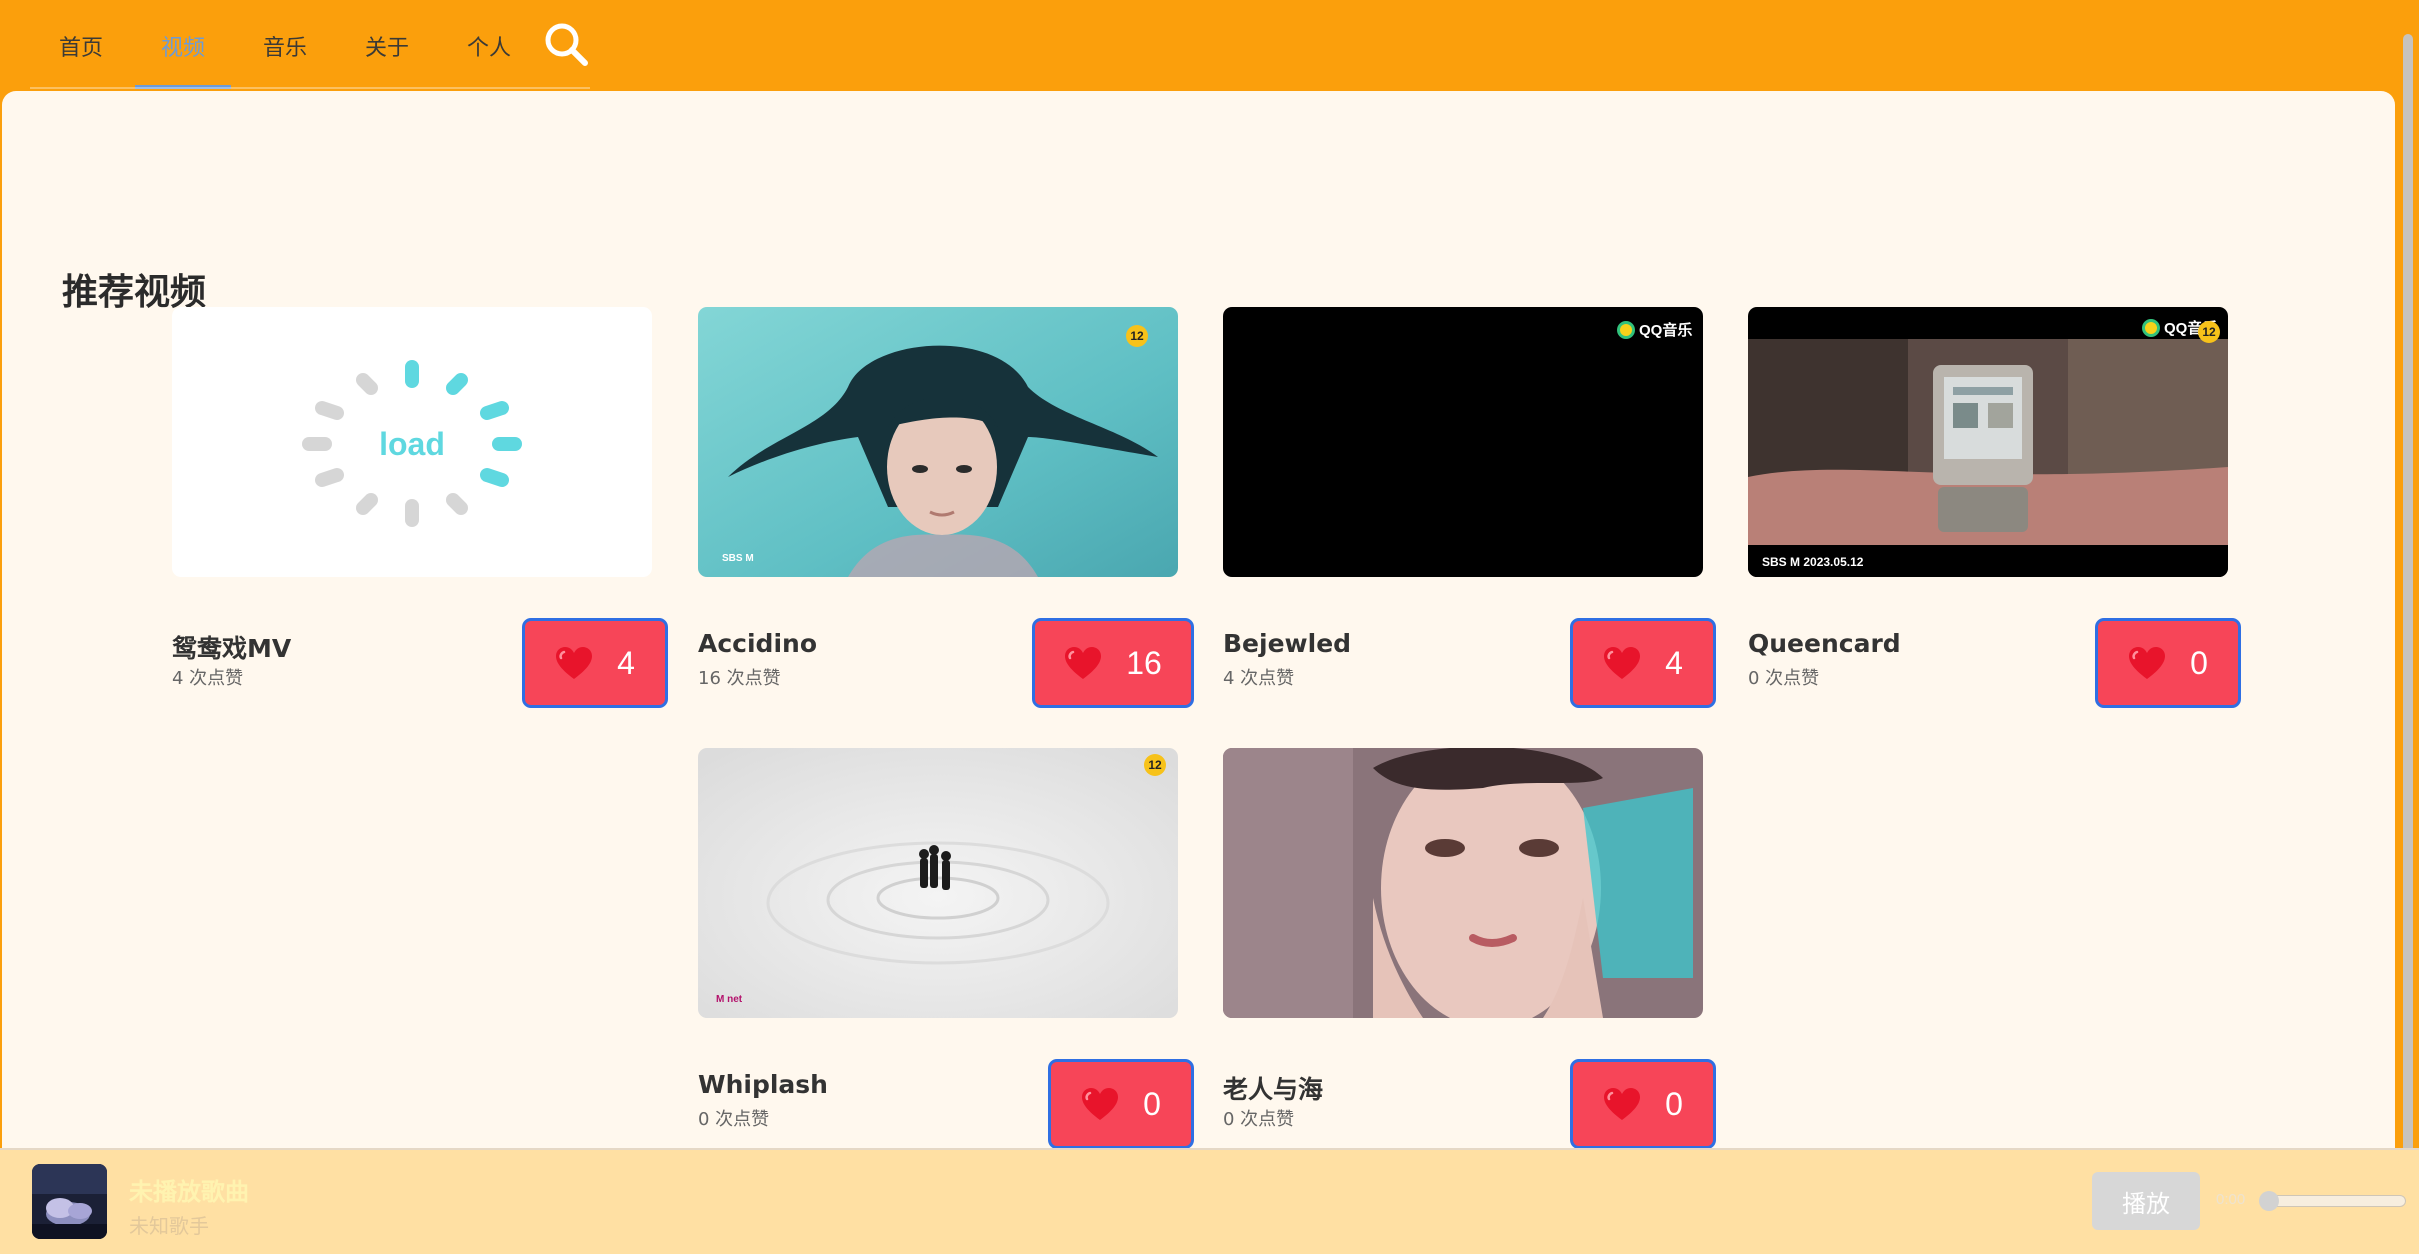 This screenshot has height=1254, width=2419. Describe the element at coordinates (310, 88) in the screenshot. I see `nav-divider` at that location.